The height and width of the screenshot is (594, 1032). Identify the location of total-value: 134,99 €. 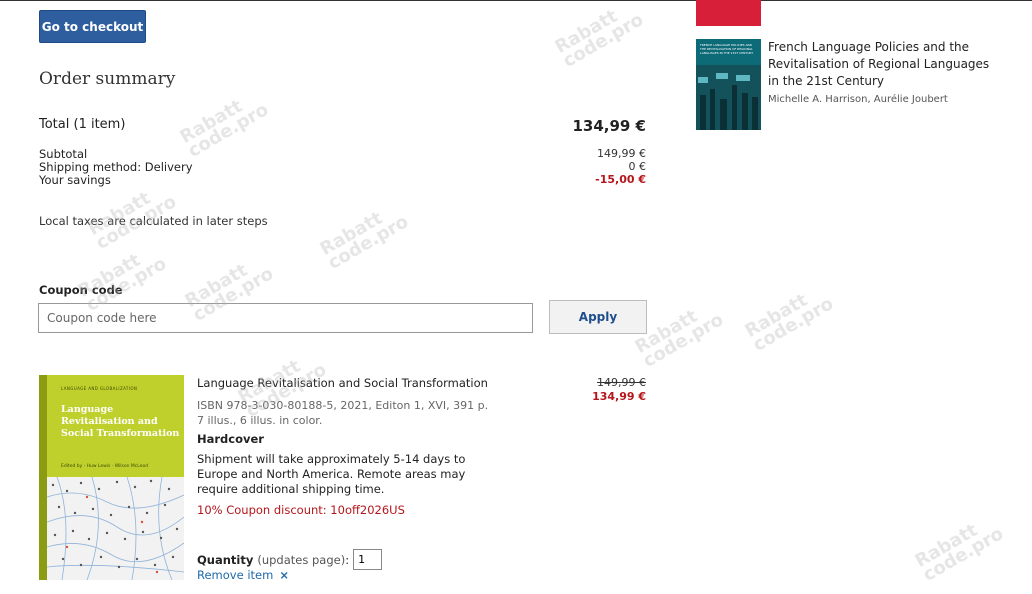
(609, 126).